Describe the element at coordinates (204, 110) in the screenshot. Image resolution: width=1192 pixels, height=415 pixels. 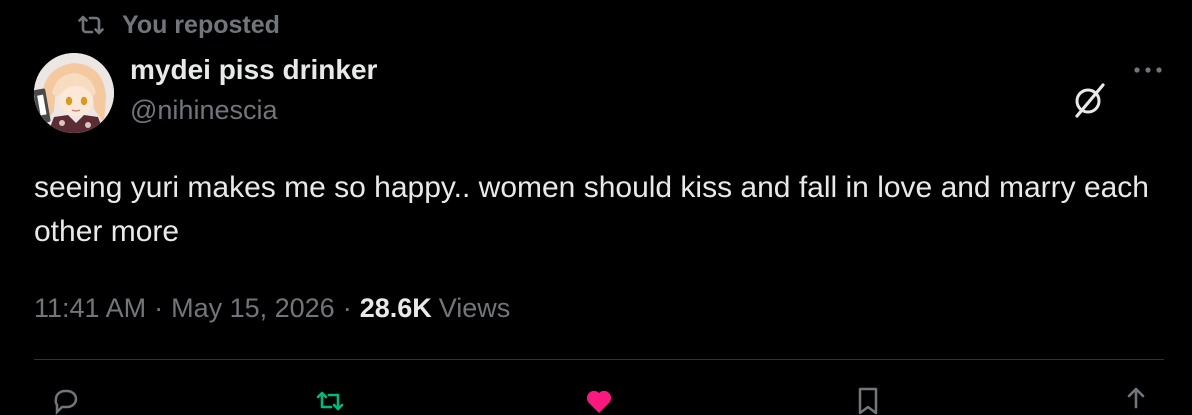
I see `author-handle: @nihinescia` at that location.